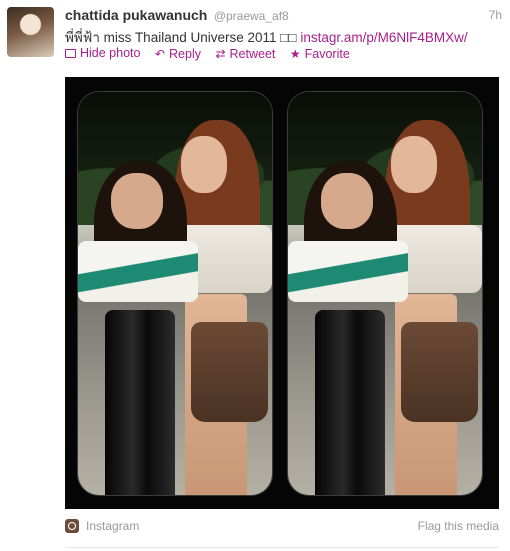 The image size is (510, 551). What do you see at coordinates (185, 53) in the screenshot?
I see `reply-label: Reply` at bounding box center [185, 53].